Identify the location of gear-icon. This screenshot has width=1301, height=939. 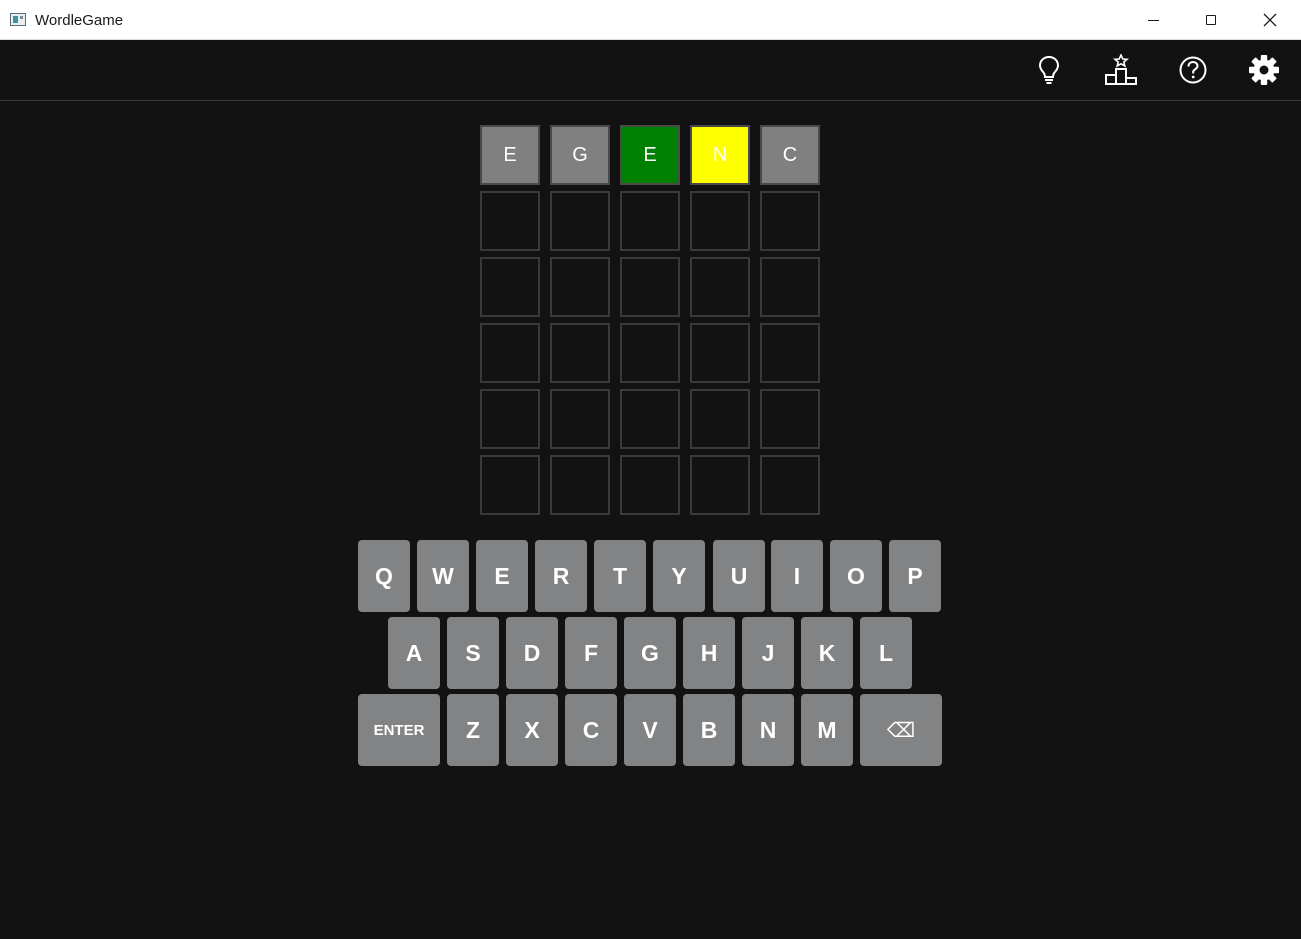
(1264, 70).